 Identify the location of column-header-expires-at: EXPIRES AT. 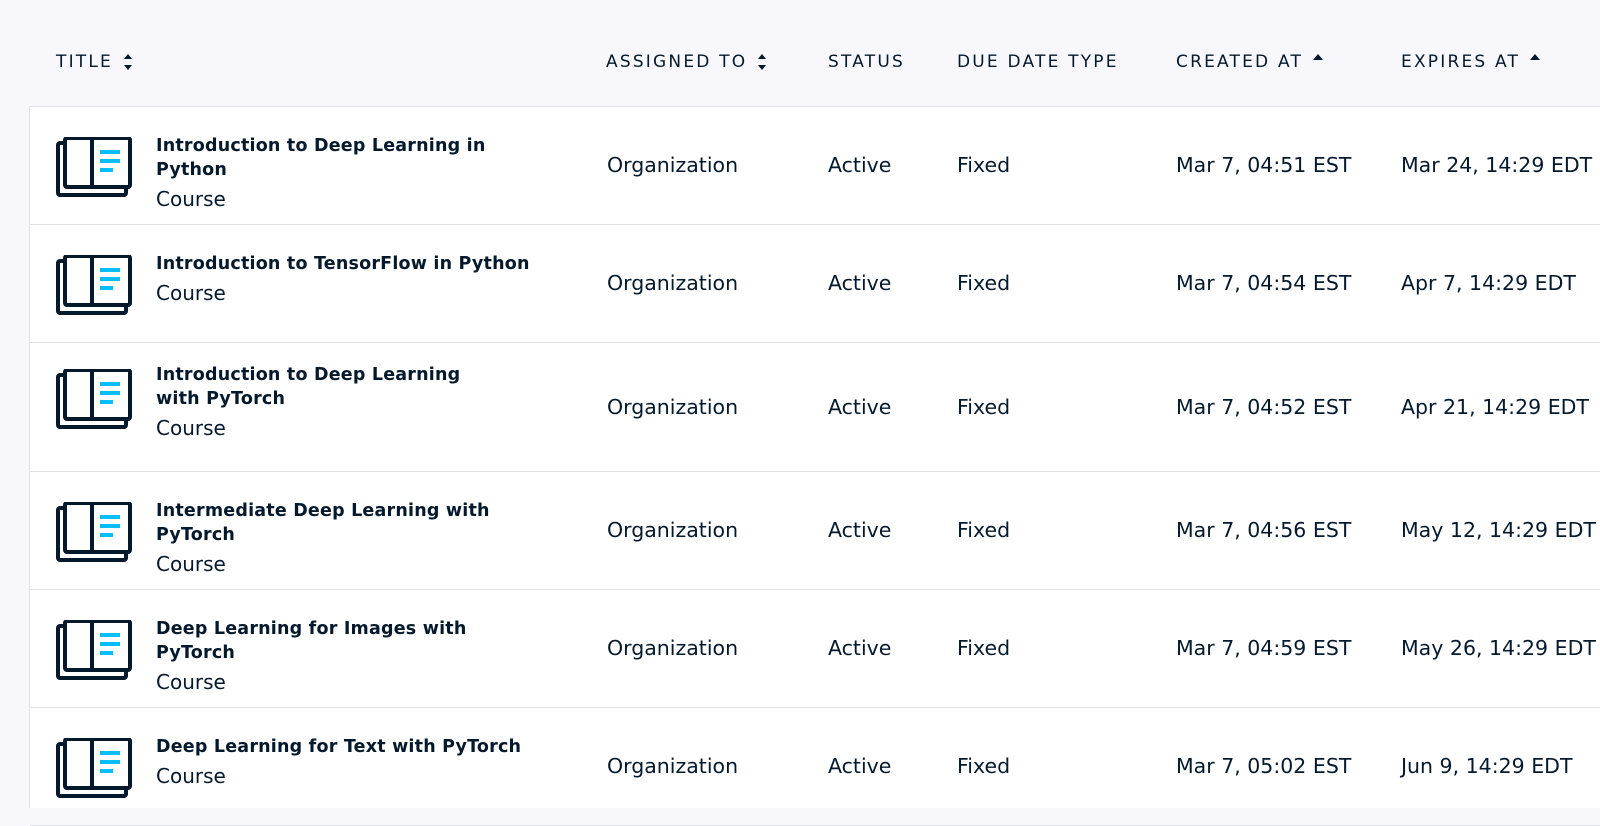
(1471, 62).